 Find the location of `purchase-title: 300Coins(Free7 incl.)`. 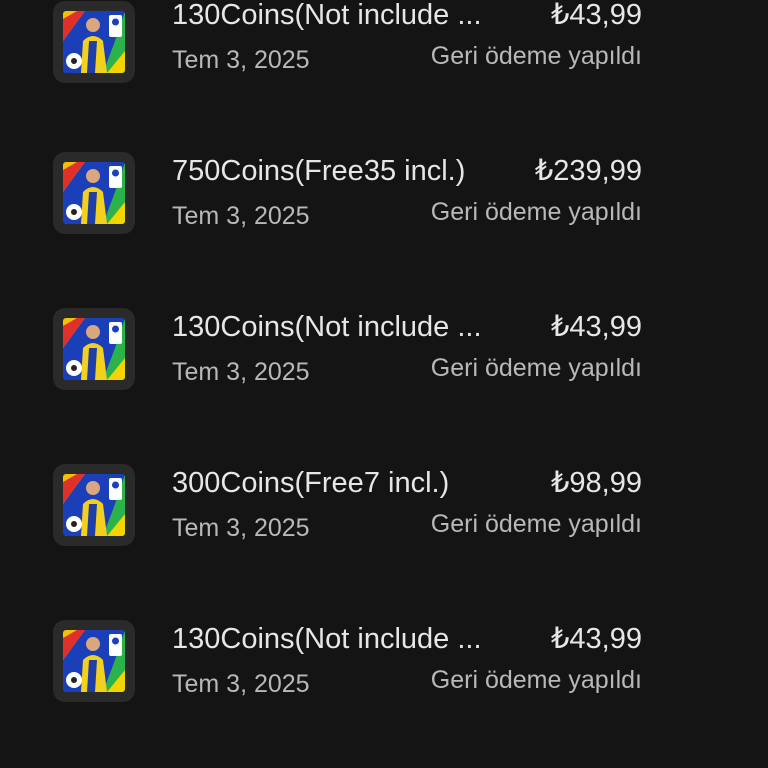

purchase-title: 300Coins(Free7 incl.) is located at coordinates (311, 483).